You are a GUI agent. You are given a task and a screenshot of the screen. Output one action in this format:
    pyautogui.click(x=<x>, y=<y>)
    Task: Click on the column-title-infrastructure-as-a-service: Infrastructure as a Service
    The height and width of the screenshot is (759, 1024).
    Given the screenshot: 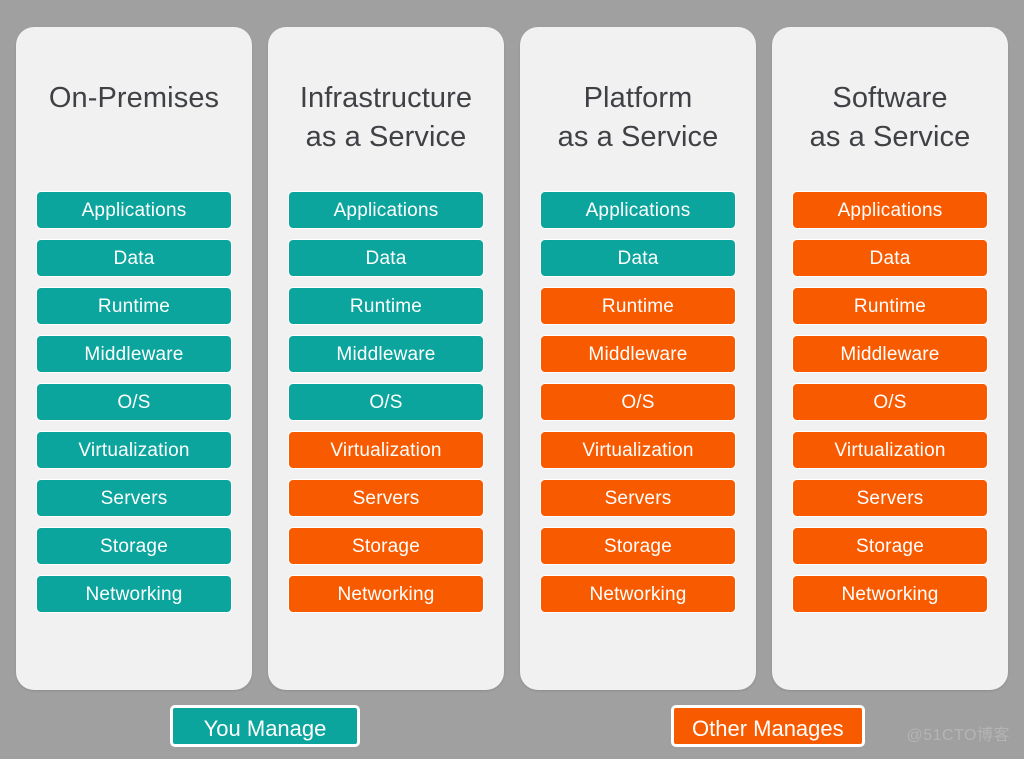 What is the action you would take?
    pyautogui.click(x=386, y=120)
    